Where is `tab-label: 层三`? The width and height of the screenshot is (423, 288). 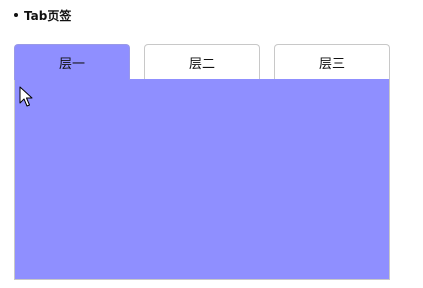
tab-label: 层三 is located at coordinates (331, 64).